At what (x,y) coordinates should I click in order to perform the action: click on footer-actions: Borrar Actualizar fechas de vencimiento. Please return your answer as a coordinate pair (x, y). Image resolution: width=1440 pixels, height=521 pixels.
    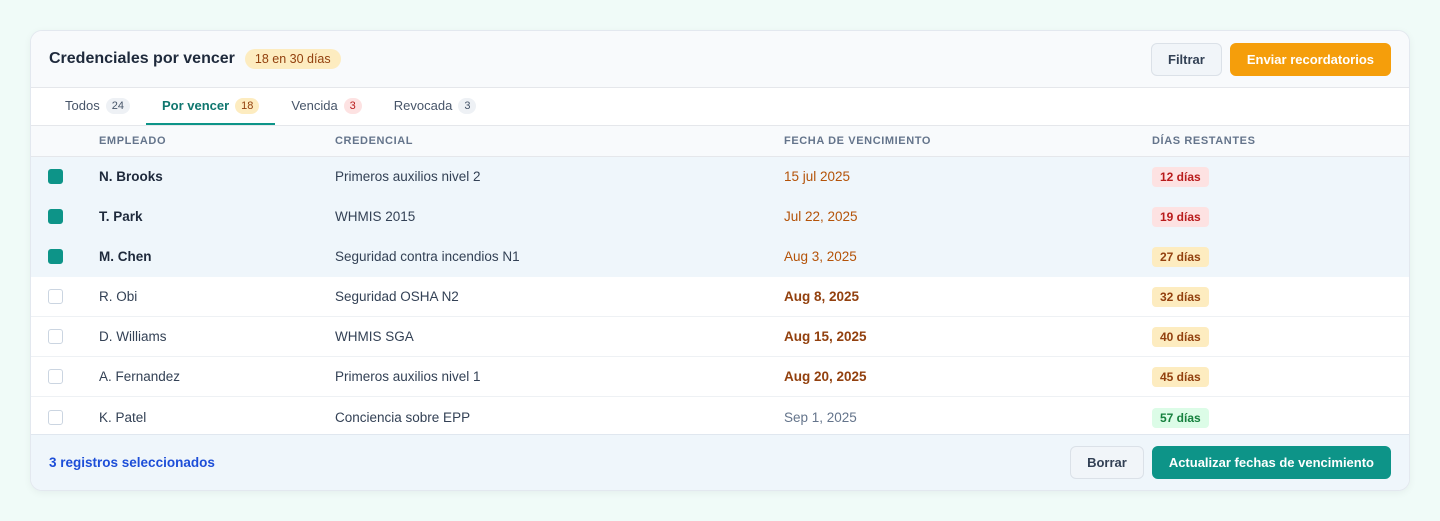
    Looking at the image, I should click on (1230, 462).